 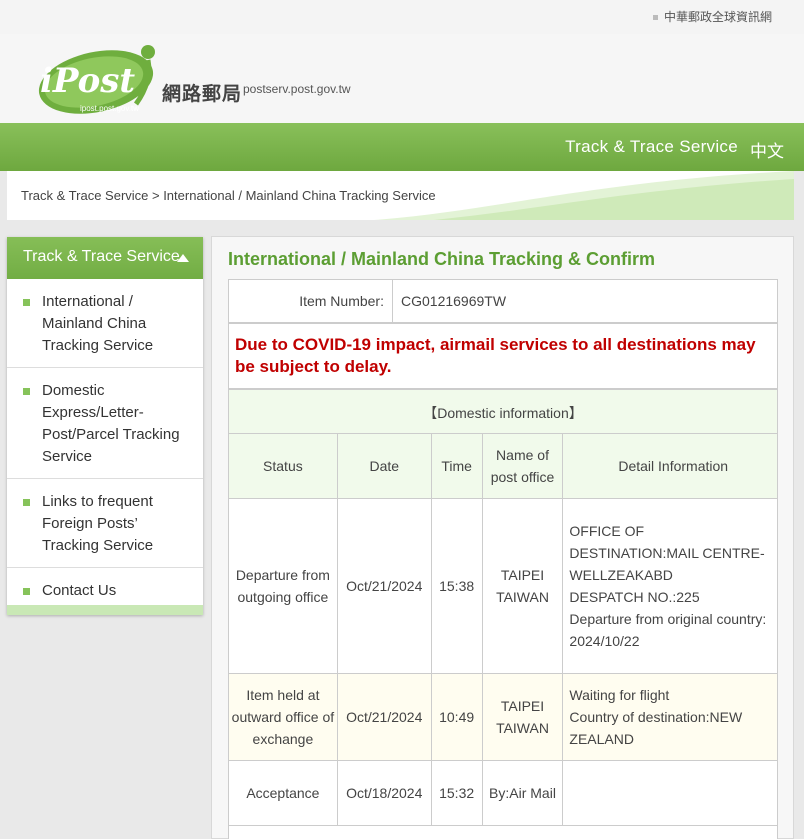 I want to click on table-continuation, so click(x=503, y=832).